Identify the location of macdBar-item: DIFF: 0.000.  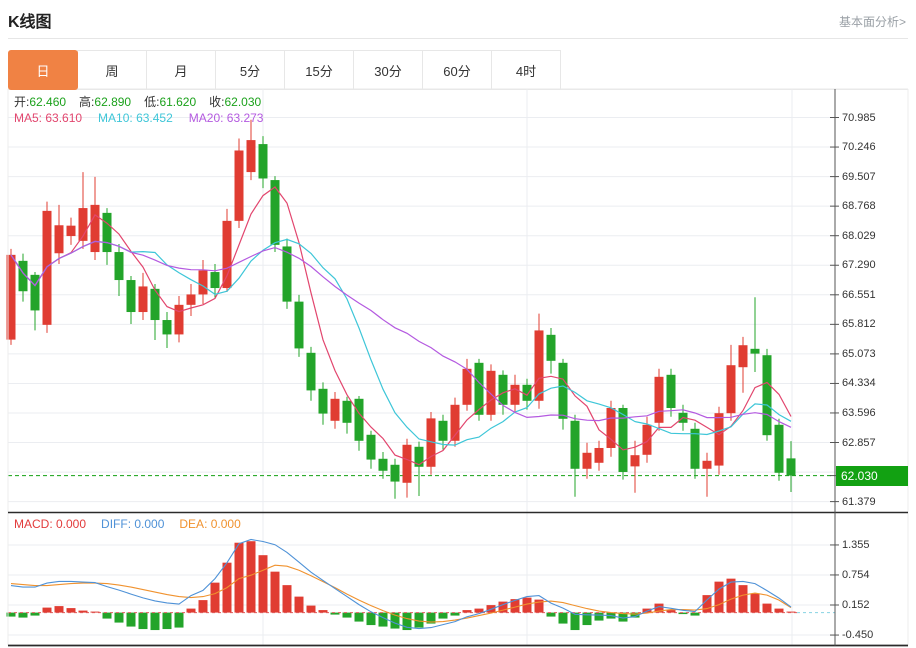
(133, 524).